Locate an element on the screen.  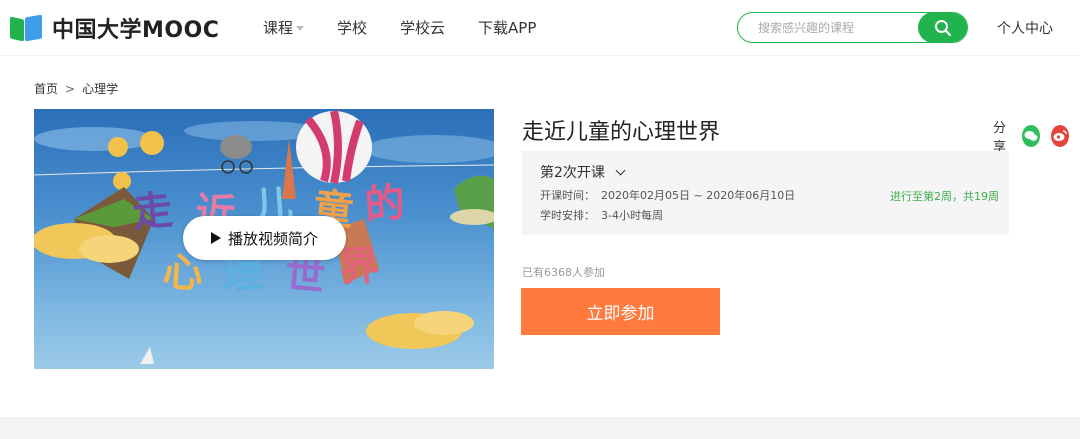
join-course-button: 立即参加 is located at coordinates (620, 311).